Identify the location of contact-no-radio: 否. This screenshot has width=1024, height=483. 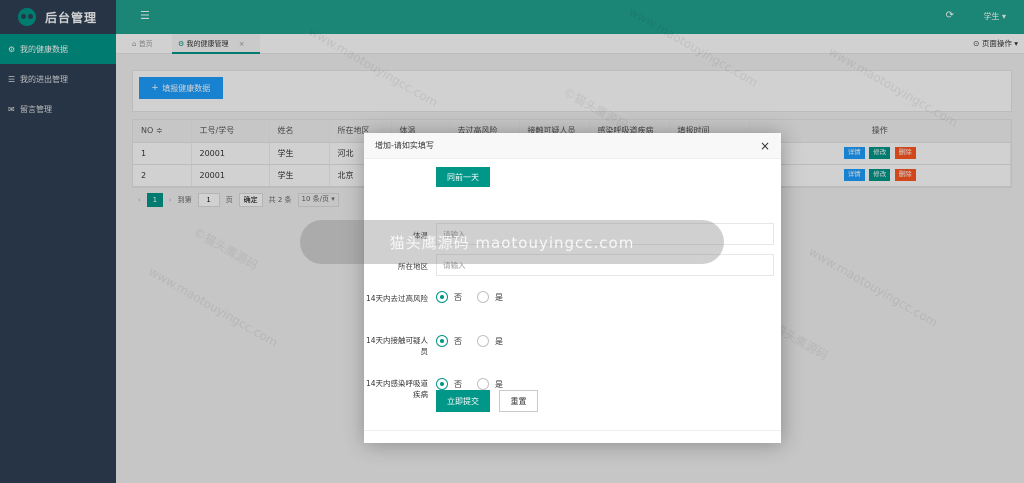
(449, 341).